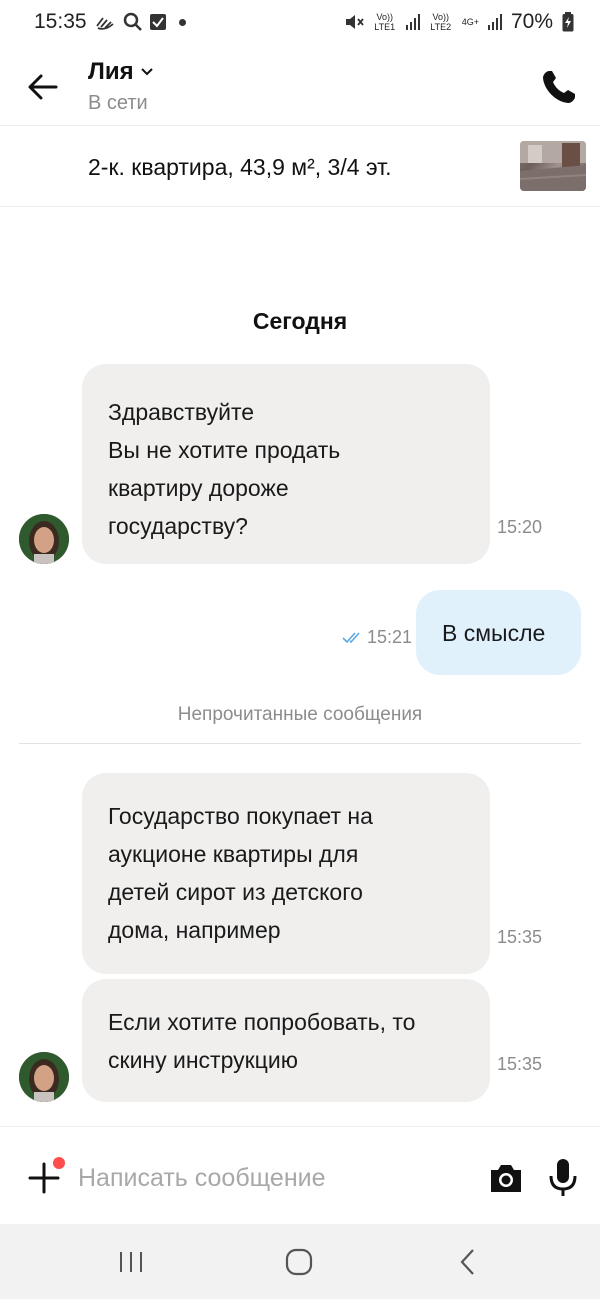 The width and height of the screenshot is (600, 1299). I want to click on unread-divider-line, so click(300, 743).